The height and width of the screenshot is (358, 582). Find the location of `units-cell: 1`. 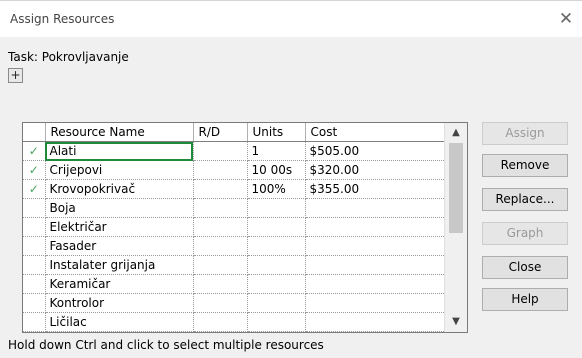

units-cell: 1 is located at coordinates (276, 151).